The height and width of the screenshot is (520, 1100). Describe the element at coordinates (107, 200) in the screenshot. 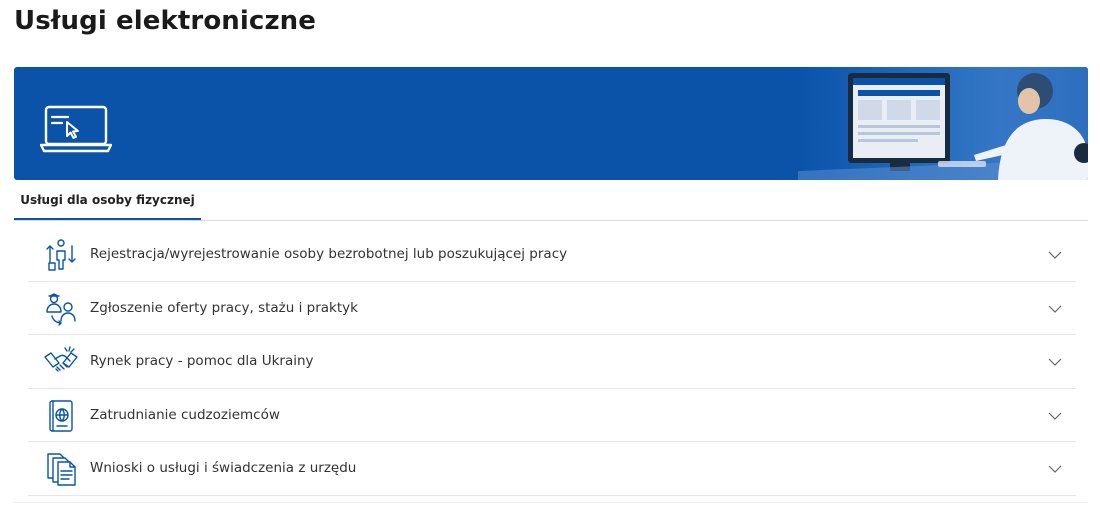

I see `tab-individual-services: Usługi dla osoby fizycznej` at that location.